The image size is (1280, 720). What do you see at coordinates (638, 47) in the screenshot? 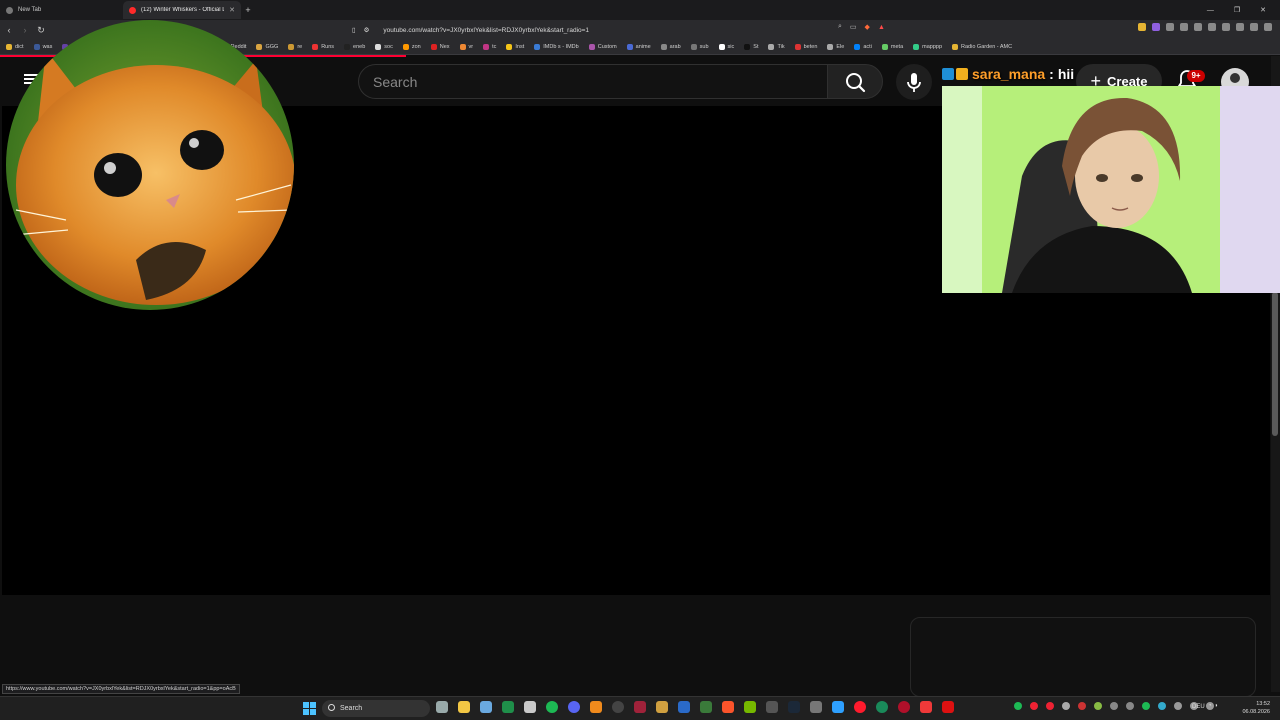
I see `bookmark-item: anime` at bounding box center [638, 47].